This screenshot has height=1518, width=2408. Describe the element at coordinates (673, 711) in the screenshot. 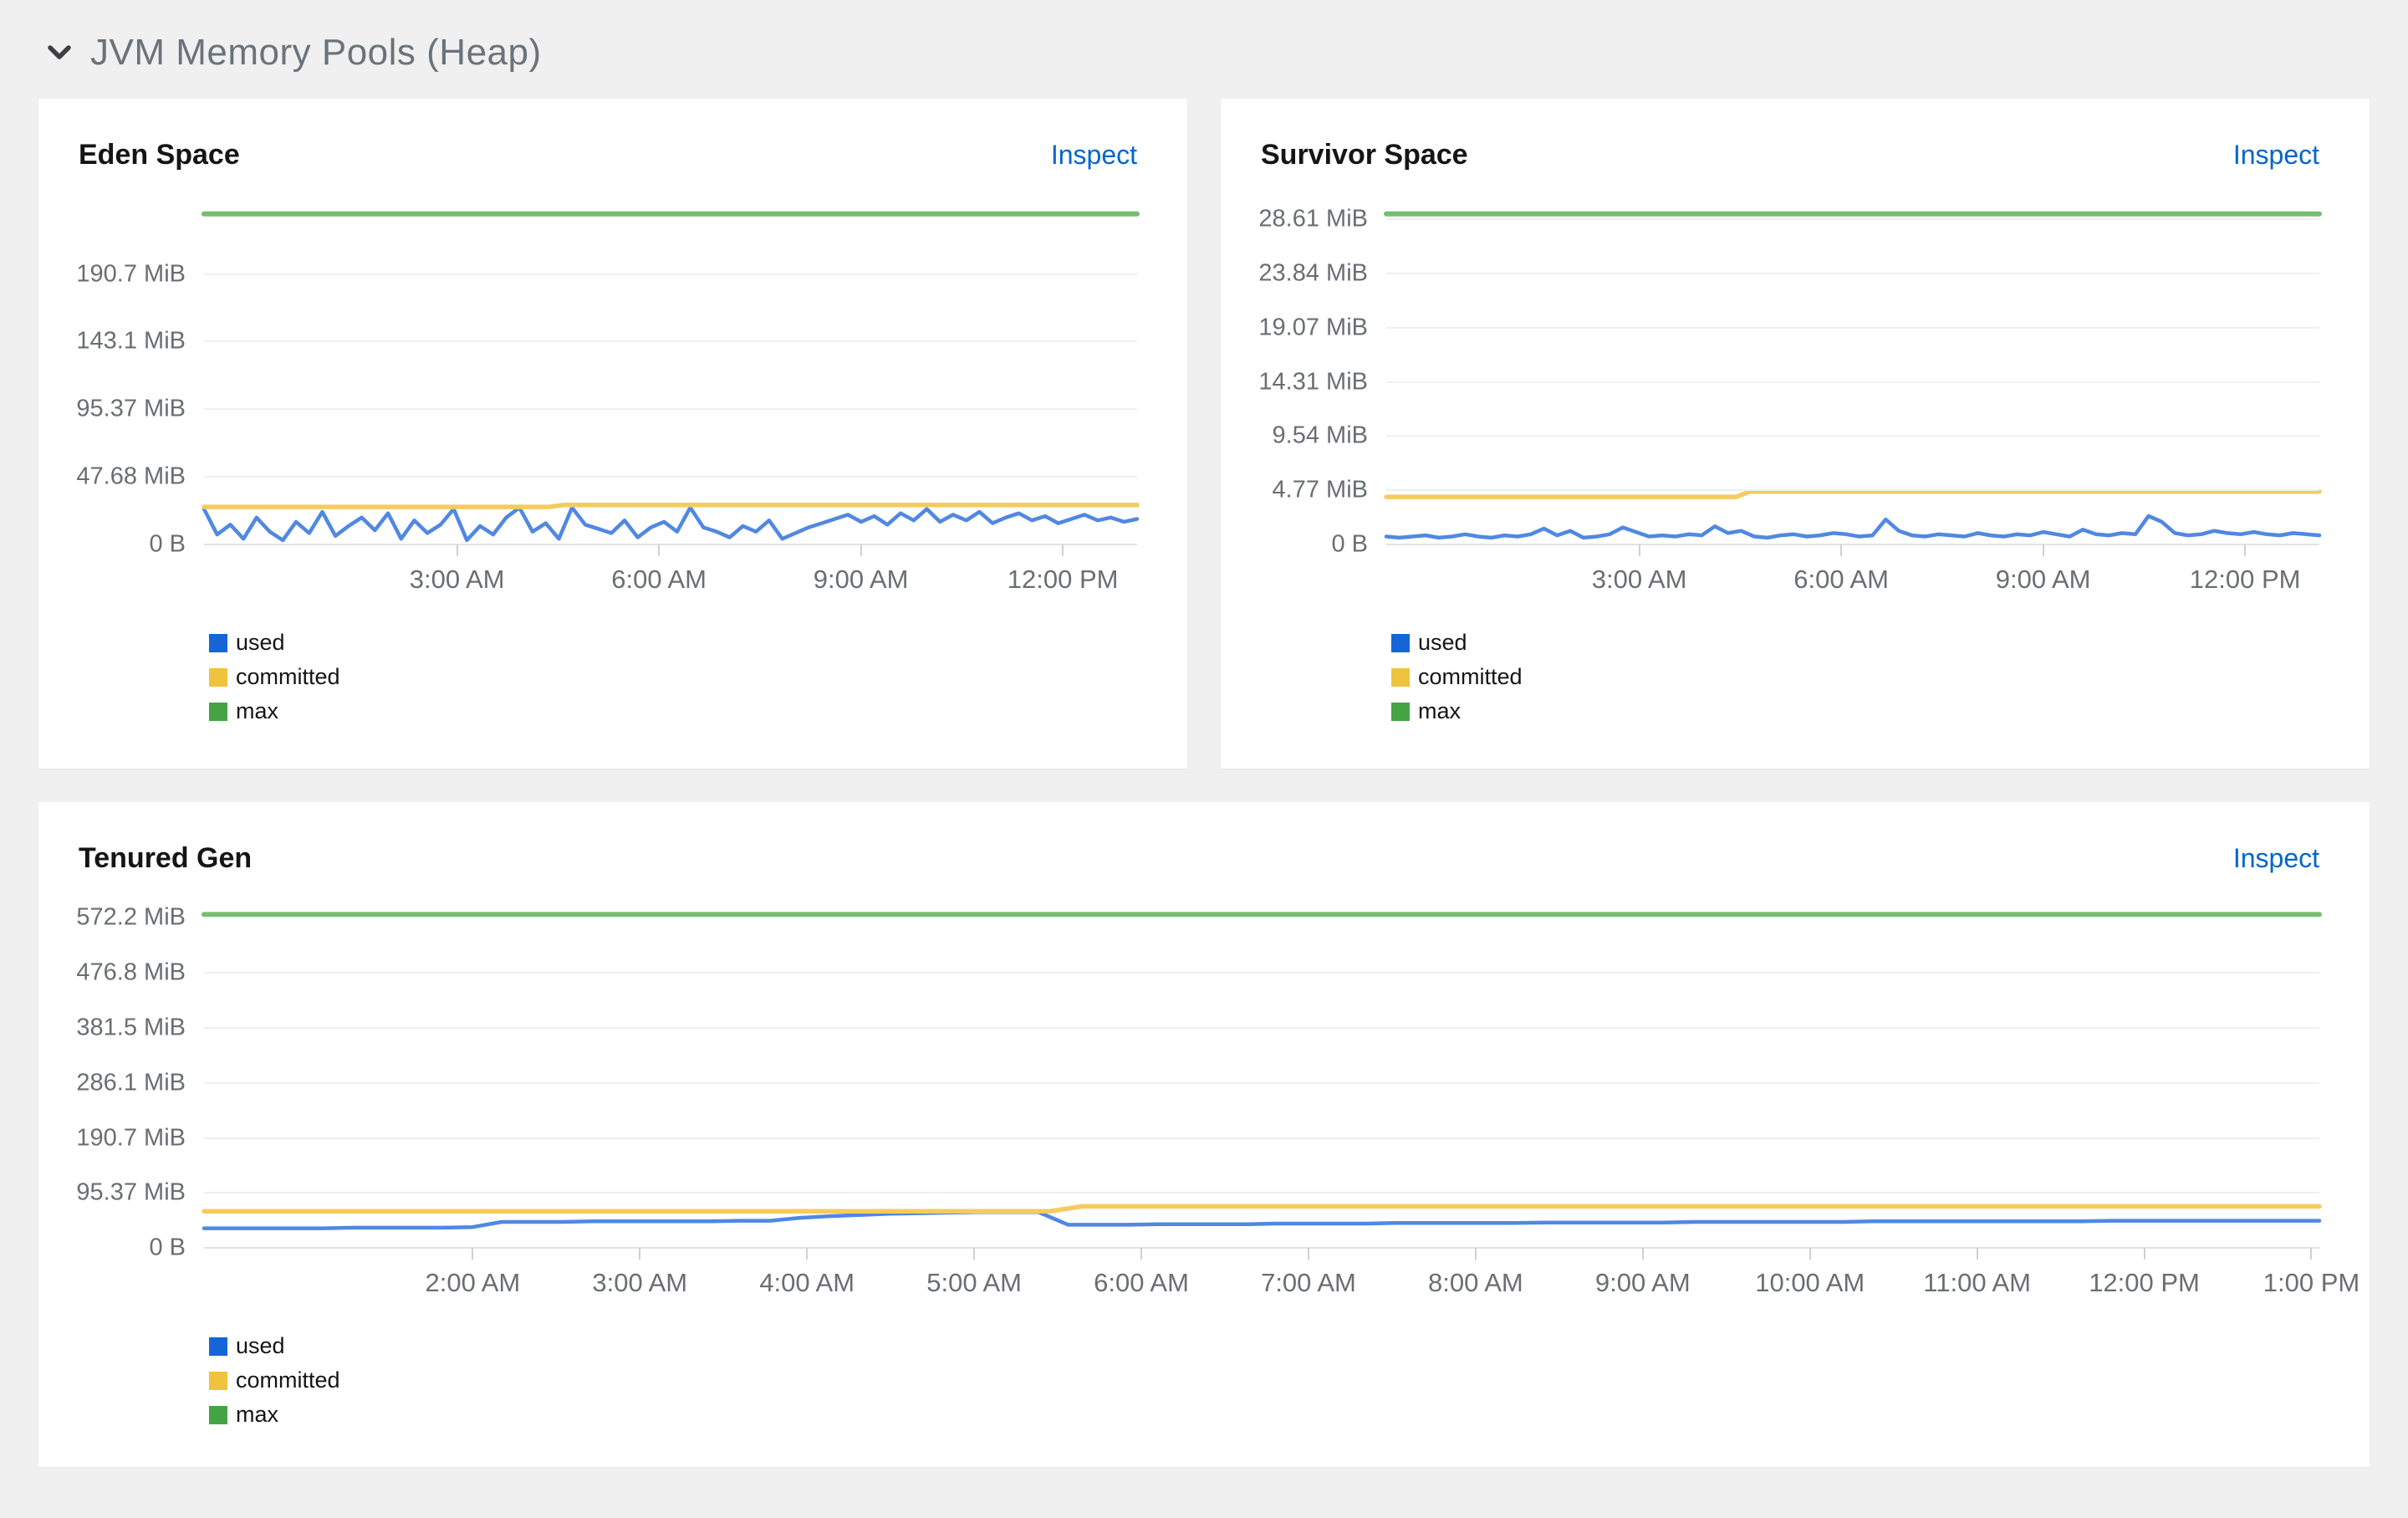

I see `legend-item-max: max` at that location.